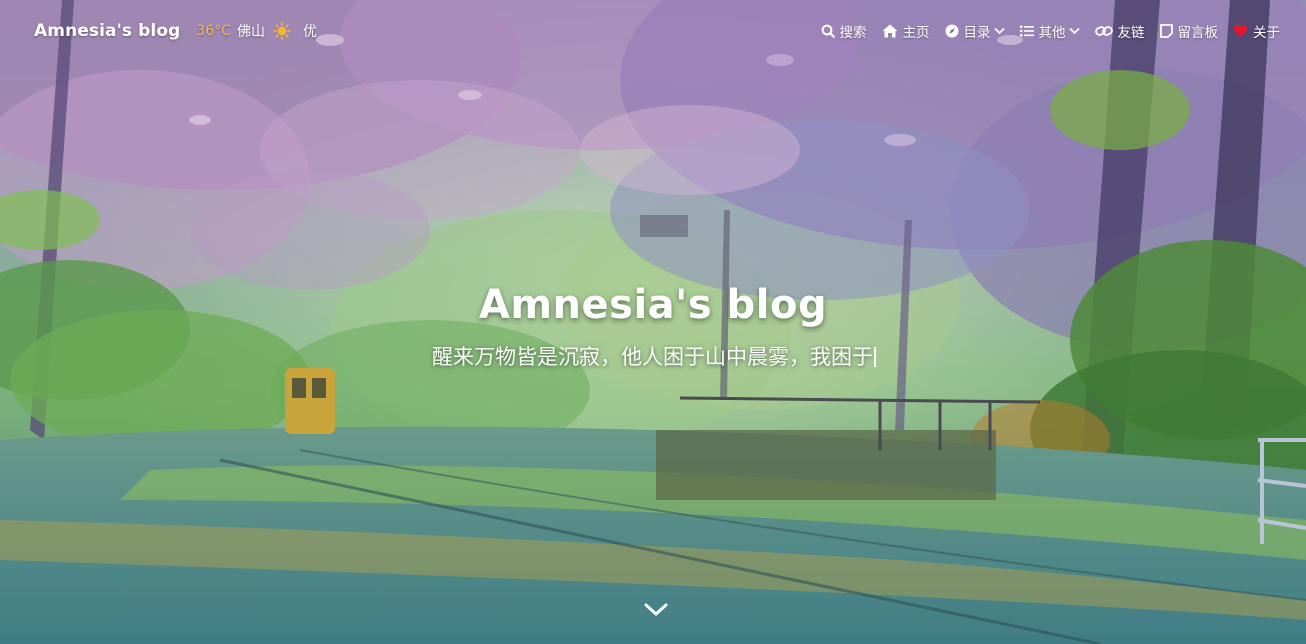  I want to click on site-name-link: Amnesia's blog, so click(107, 31).